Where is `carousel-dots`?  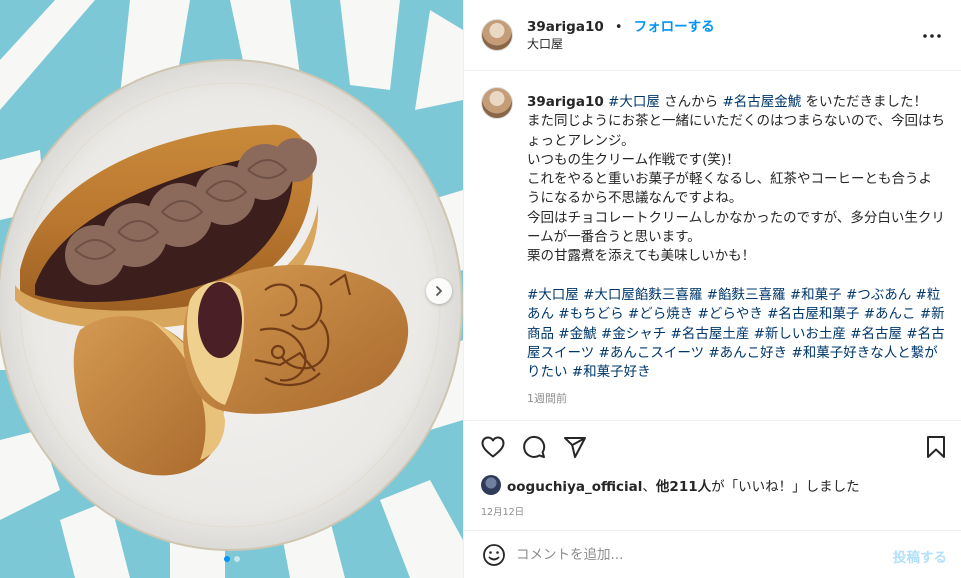 carousel-dots is located at coordinates (231, 559).